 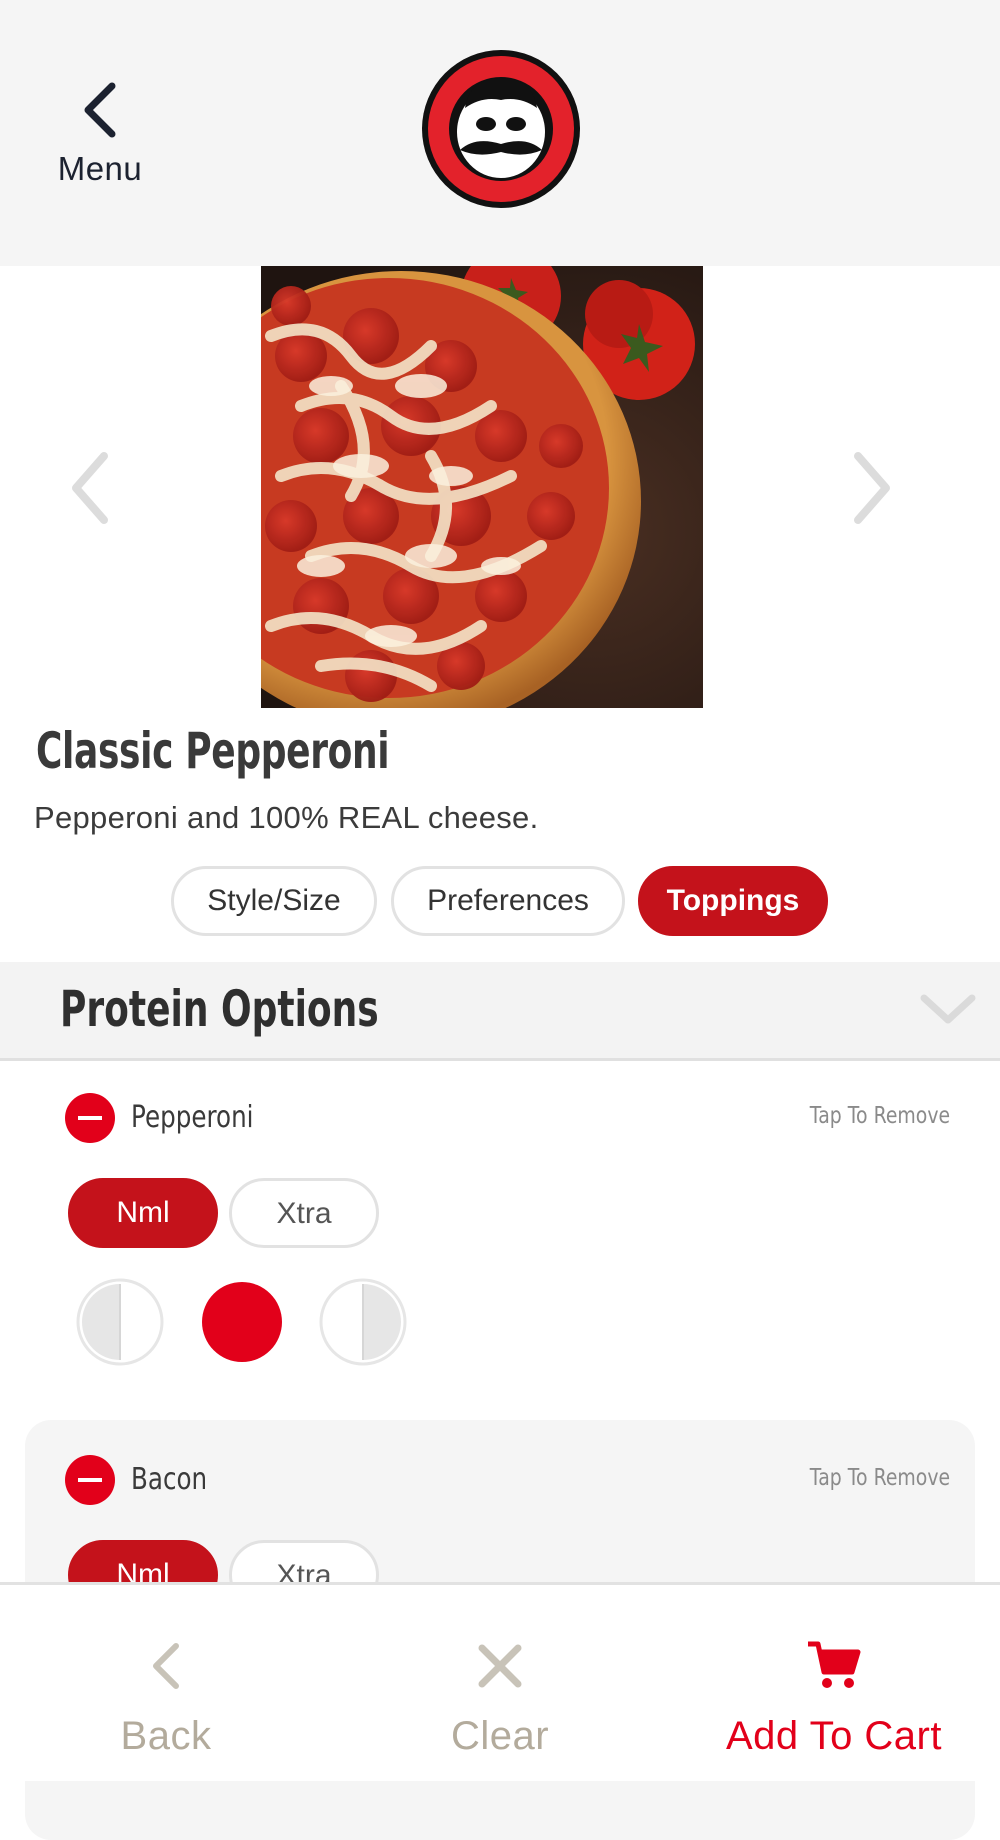 I want to click on topping-name: Pepperoni, so click(x=192, y=1117).